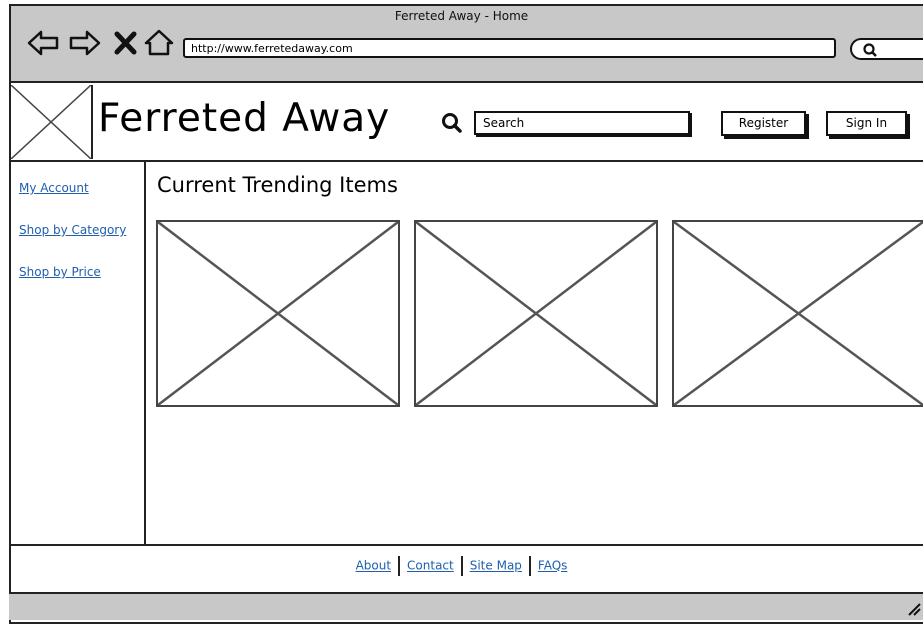 Image resolution: width=923 pixels, height=624 pixels. I want to click on footer-link-faqs: FAQs, so click(553, 566).